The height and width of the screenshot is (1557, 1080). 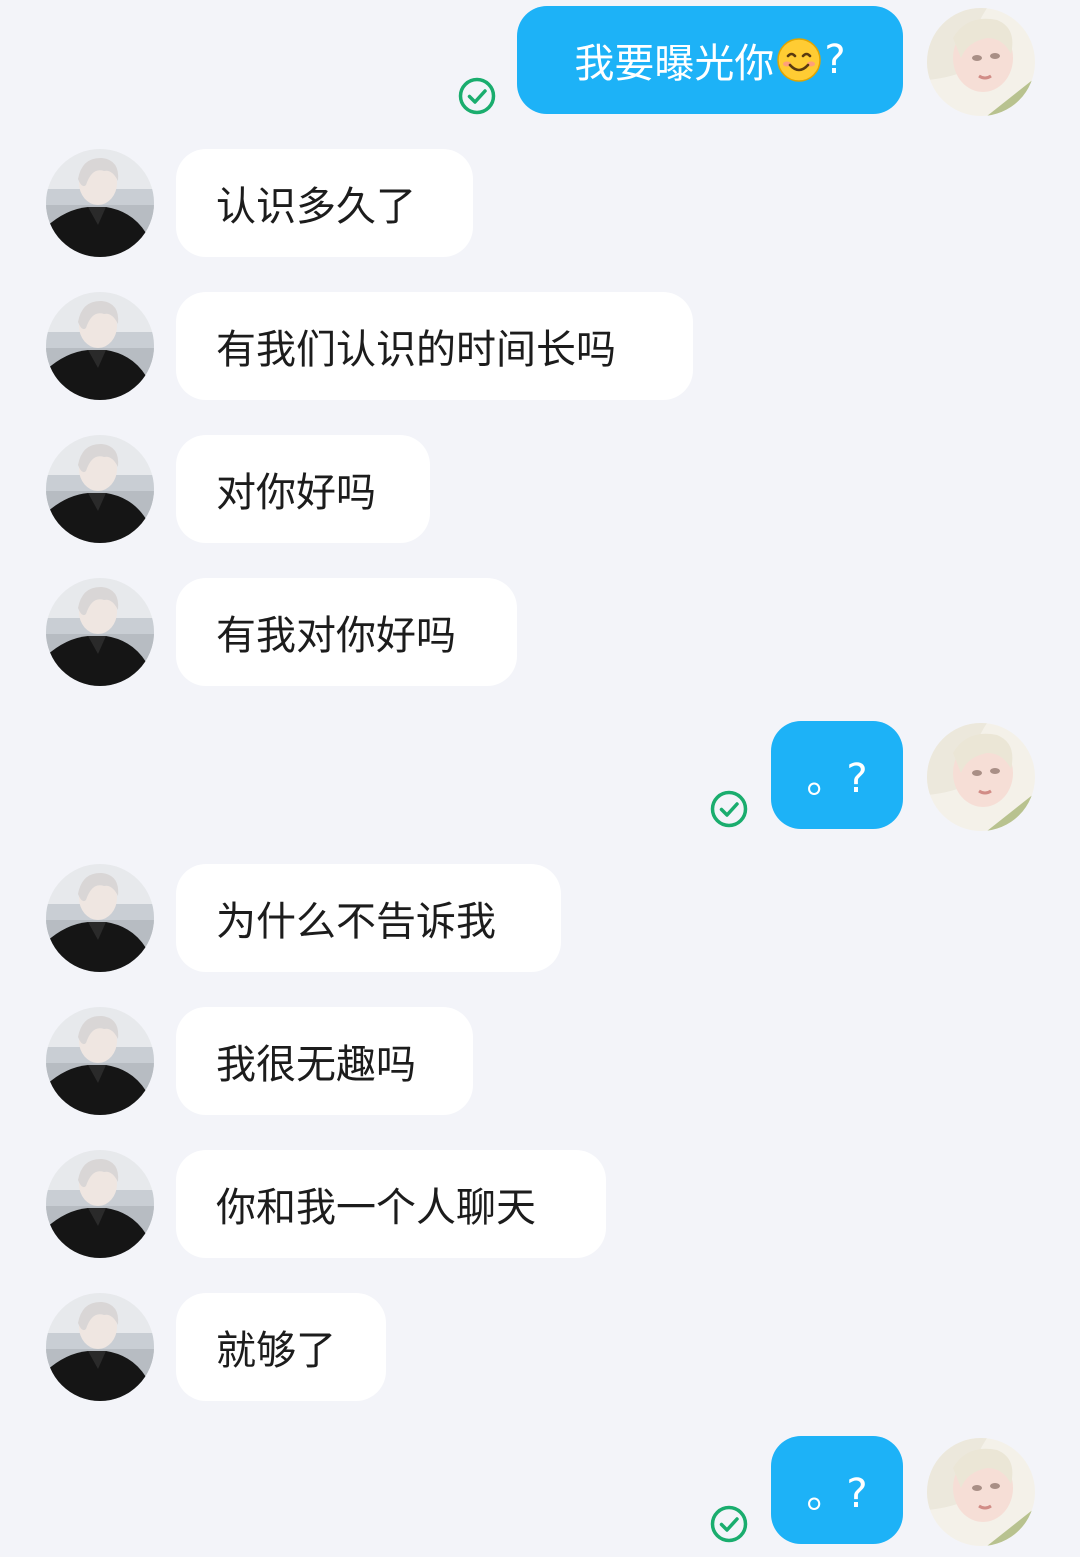 I want to click on incoming-message-bubble: 有我对你好吗, so click(x=346, y=632).